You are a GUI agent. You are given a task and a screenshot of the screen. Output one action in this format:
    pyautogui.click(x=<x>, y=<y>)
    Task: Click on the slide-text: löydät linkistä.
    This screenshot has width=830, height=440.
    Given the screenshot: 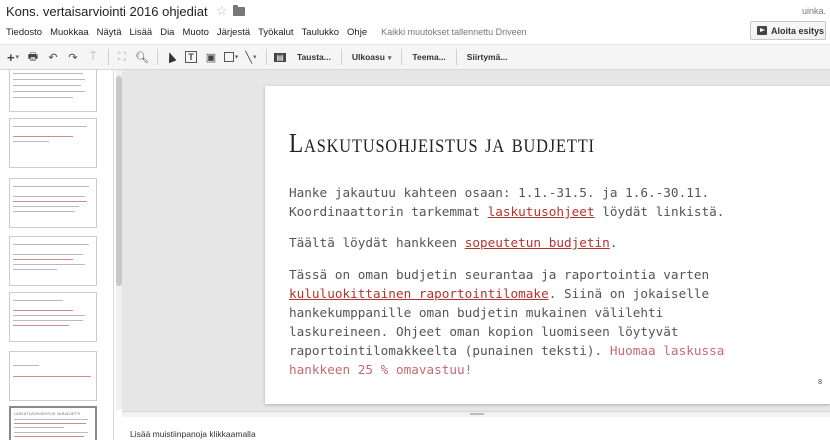 What is the action you would take?
    pyautogui.click(x=659, y=211)
    